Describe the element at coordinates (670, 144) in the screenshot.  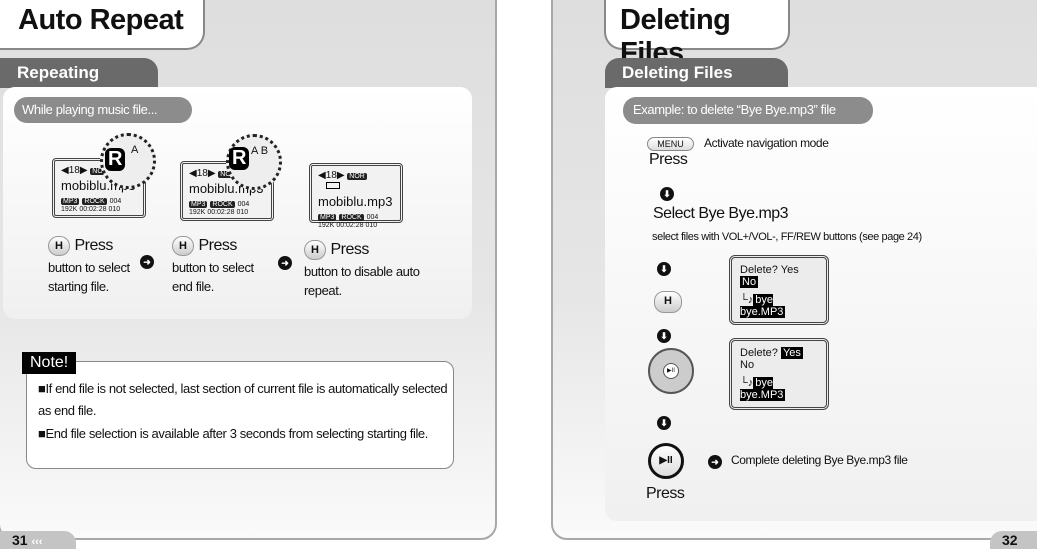
I see `menu-button: MENU` at that location.